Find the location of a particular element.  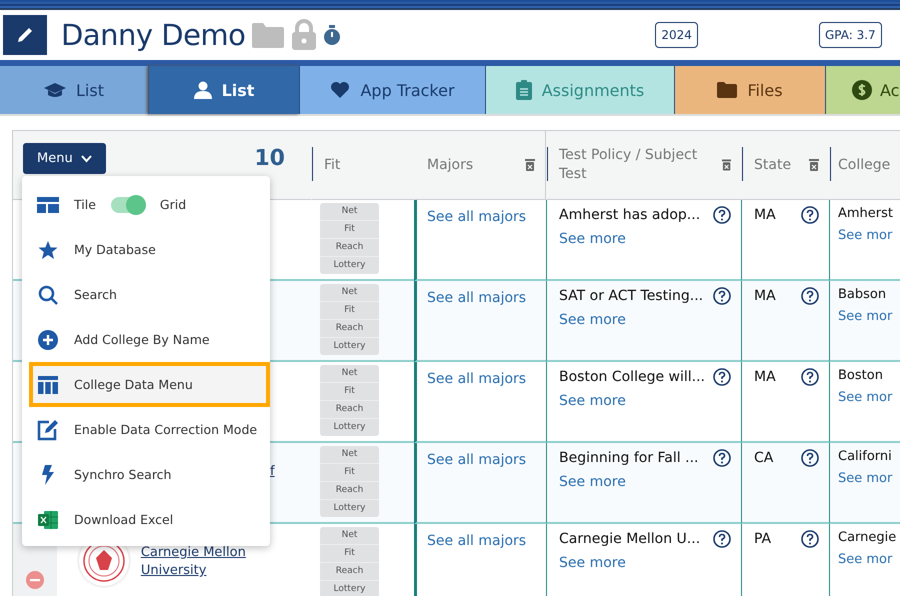

lightning-icon is located at coordinates (48, 474).